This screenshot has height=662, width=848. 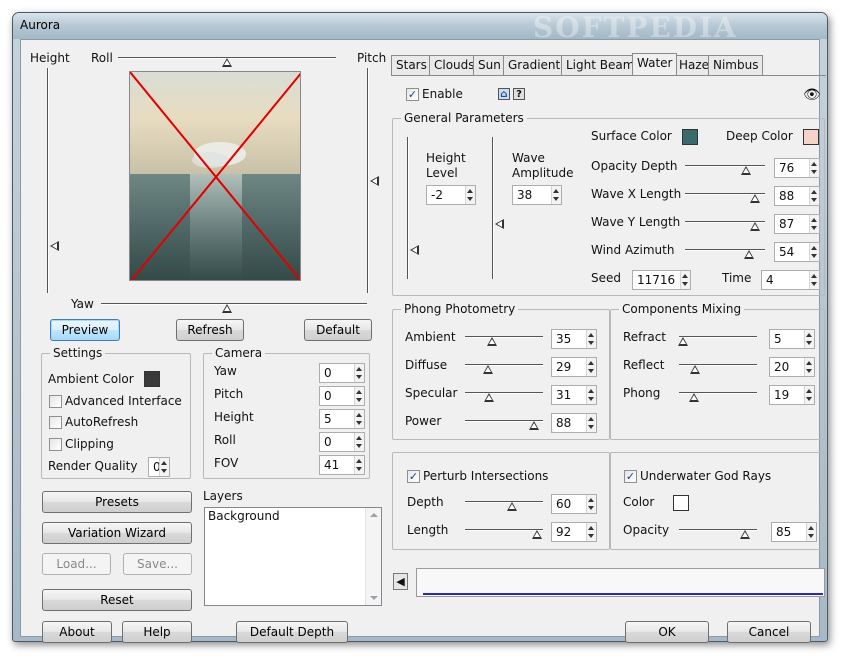 I want to click on phong-diffuse-slider-track, so click(x=504, y=365).